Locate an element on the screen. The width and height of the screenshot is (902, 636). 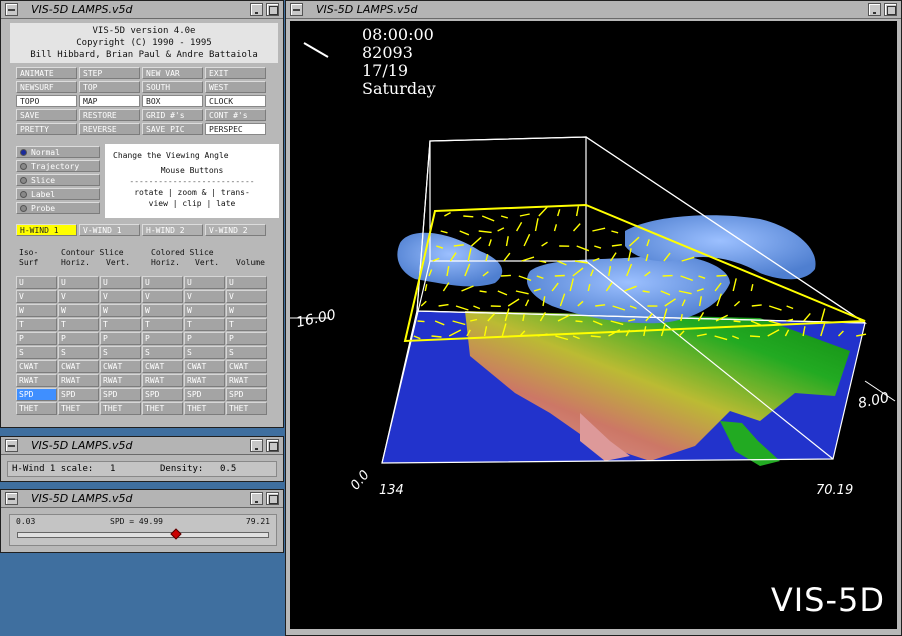
slider-knob is located at coordinates (176, 534).